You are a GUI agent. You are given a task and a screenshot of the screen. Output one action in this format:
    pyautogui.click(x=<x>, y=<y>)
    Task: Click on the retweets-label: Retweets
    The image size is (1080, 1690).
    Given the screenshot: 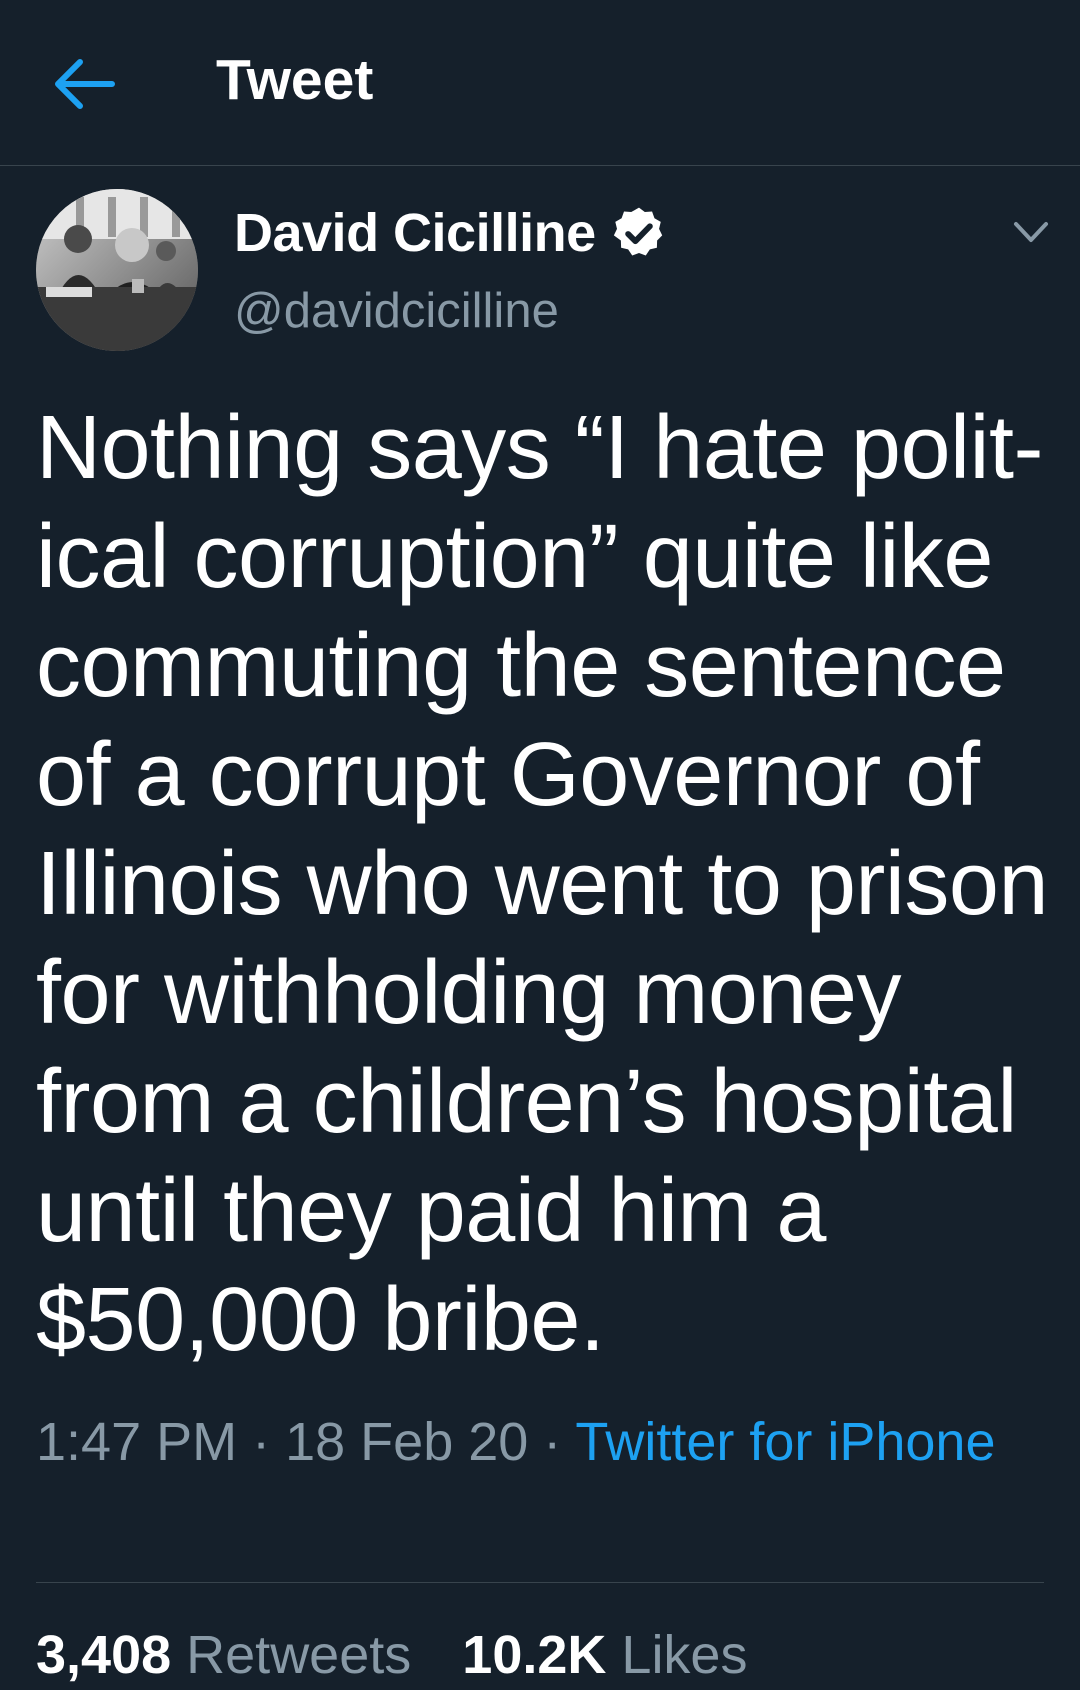 What is the action you would take?
    pyautogui.click(x=299, y=1655)
    